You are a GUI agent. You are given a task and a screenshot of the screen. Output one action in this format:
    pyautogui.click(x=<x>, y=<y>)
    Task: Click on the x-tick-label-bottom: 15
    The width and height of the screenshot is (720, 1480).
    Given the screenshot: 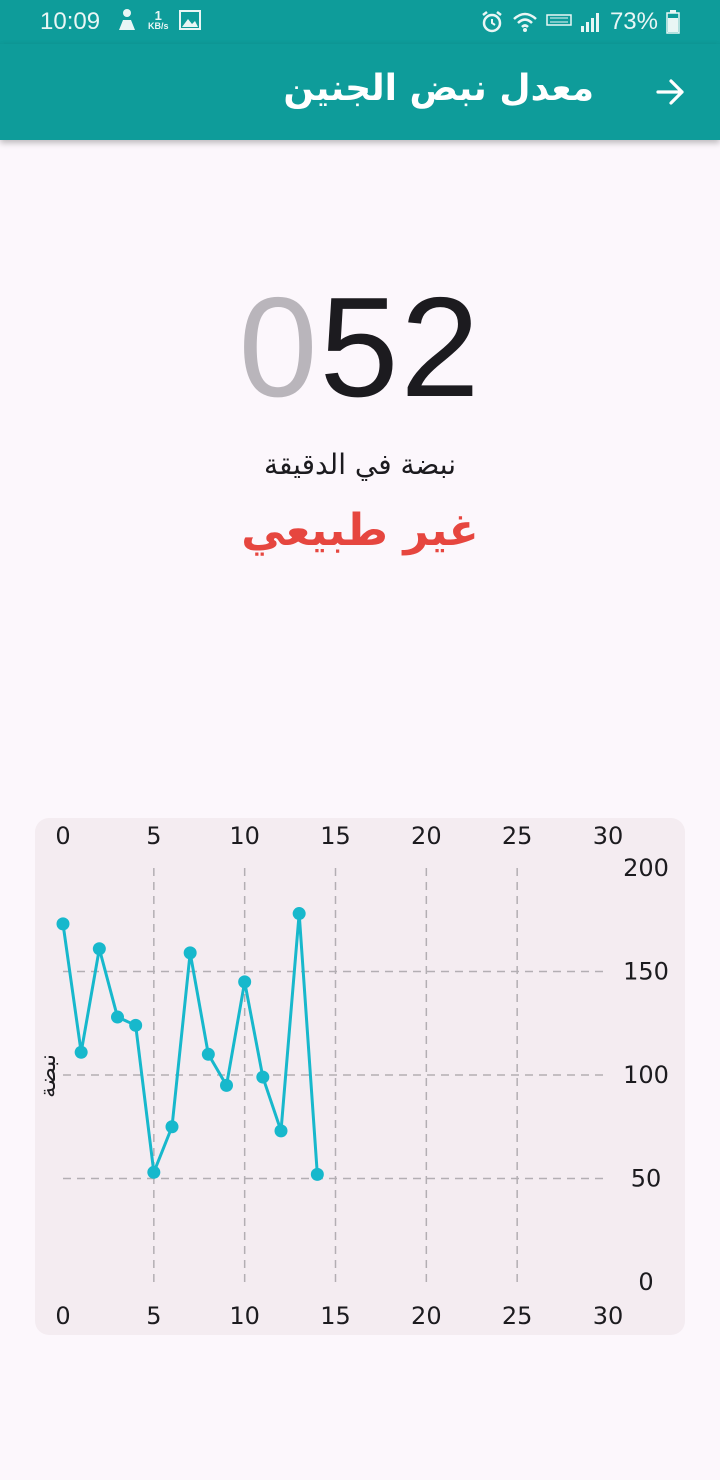 What is the action you would take?
    pyautogui.click(x=335, y=1316)
    